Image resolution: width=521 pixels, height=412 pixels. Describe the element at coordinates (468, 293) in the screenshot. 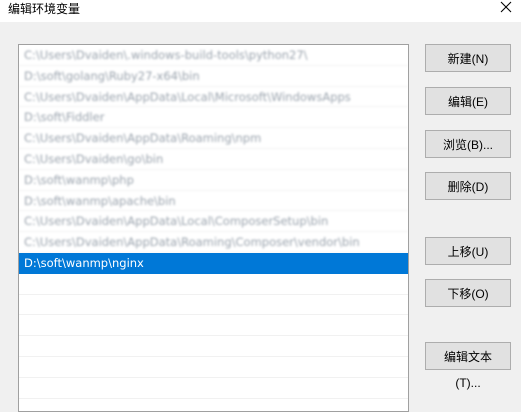

I see `move-down-button: 下移(O)` at that location.